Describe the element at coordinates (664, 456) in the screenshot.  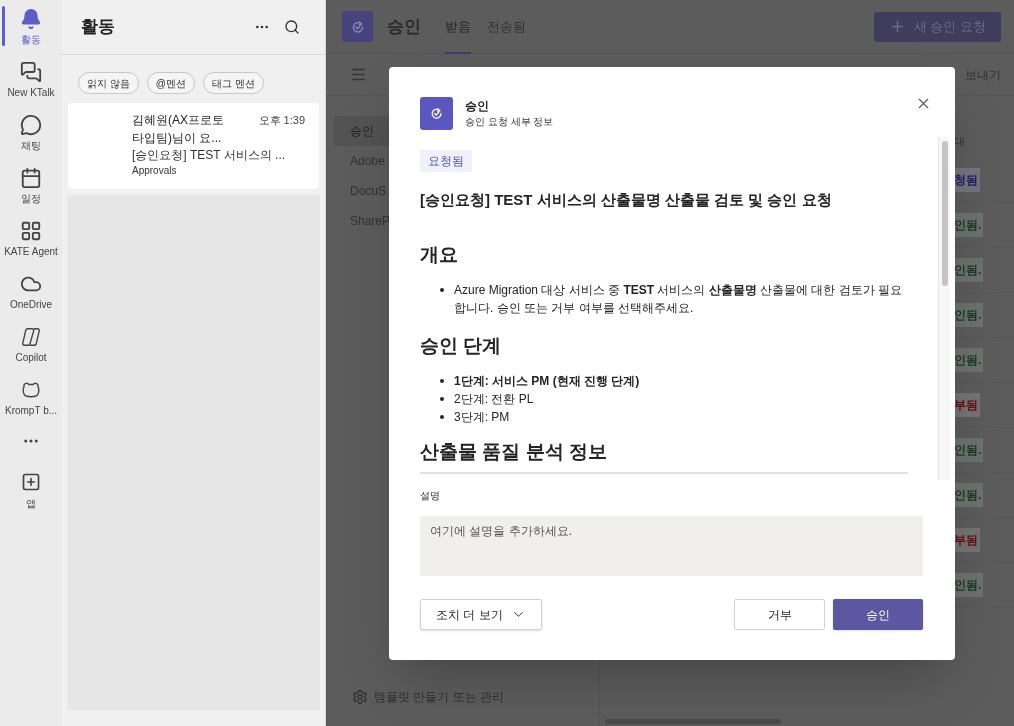
I see `section-heading: 산출물 품질 분석 정보` at that location.